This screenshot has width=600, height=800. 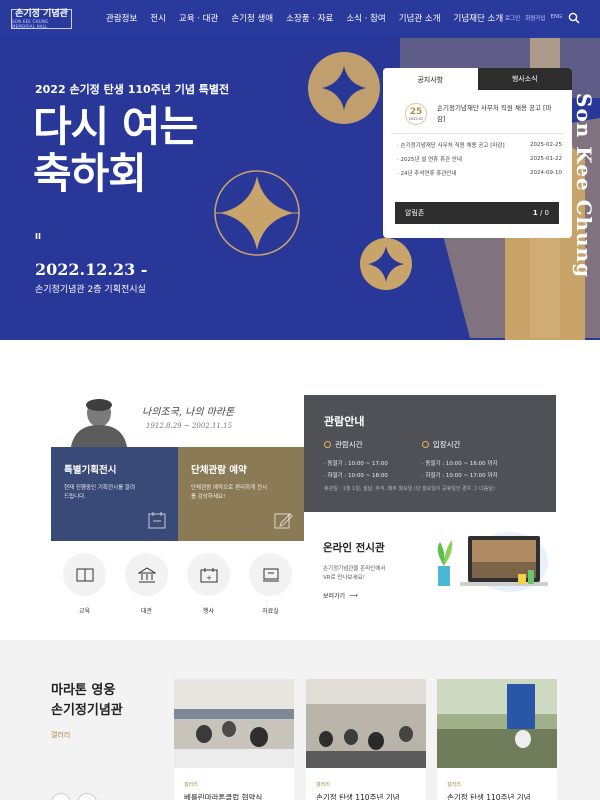 What do you see at coordinates (459, 464) in the screenshot?
I see `entry-item: · 동절기 : 10:00 ~ 16:00 까지` at bounding box center [459, 464].